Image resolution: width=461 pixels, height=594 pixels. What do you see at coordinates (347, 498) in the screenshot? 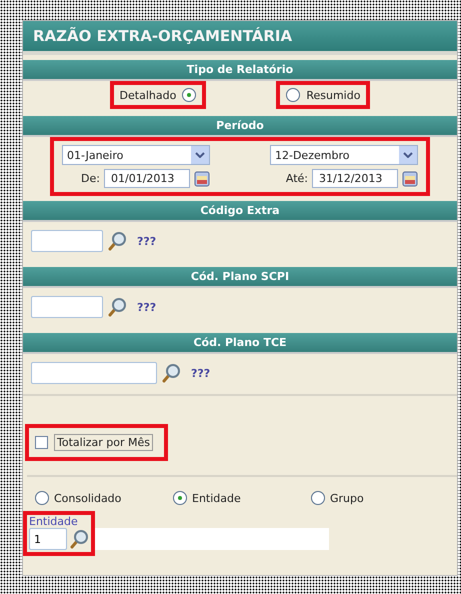
I see `radio-label: Grupo` at bounding box center [347, 498].